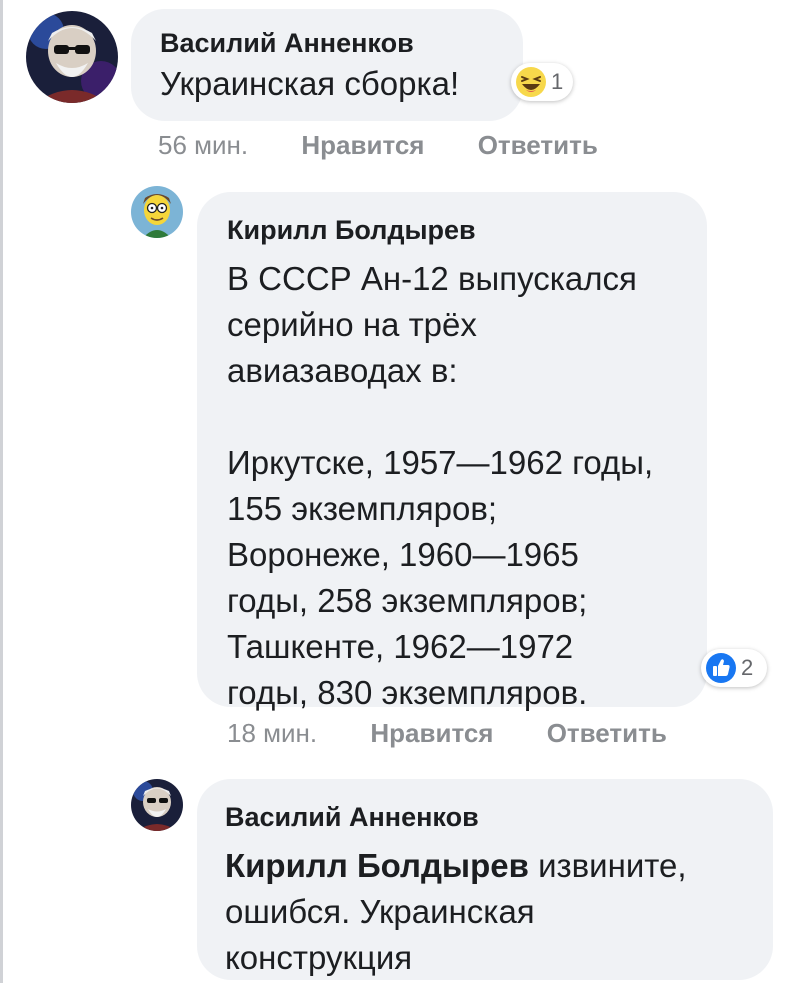  I want to click on comment-author: Кирилл Болдырев, so click(467, 230).